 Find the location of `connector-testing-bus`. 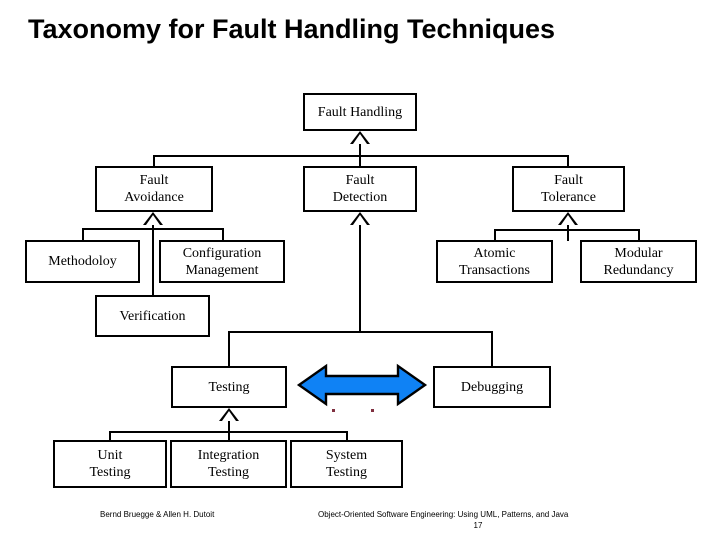

connector-testing-bus is located at coordinates (228, 432).